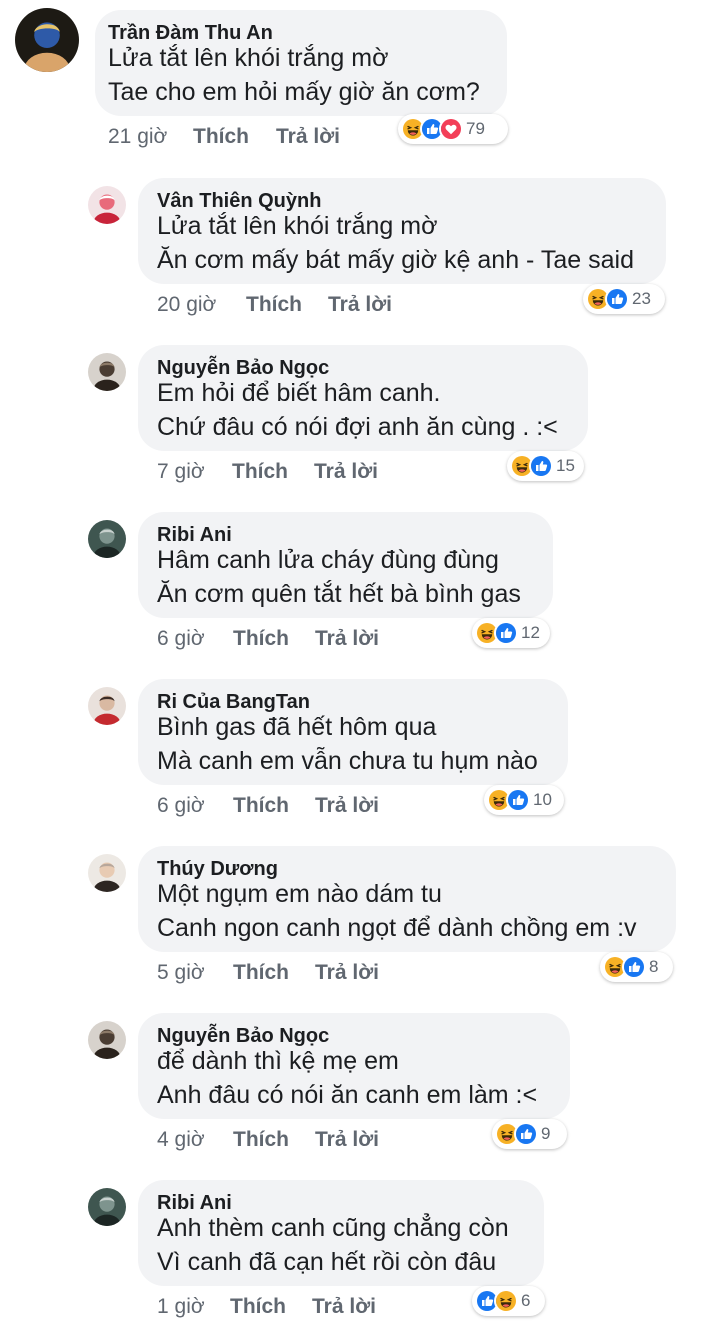 The width and height of the screenshot is (720, 1327). Describe the element at coordinates (654, 966) in the screenshot. I see `reaction-count: 8` at that location.